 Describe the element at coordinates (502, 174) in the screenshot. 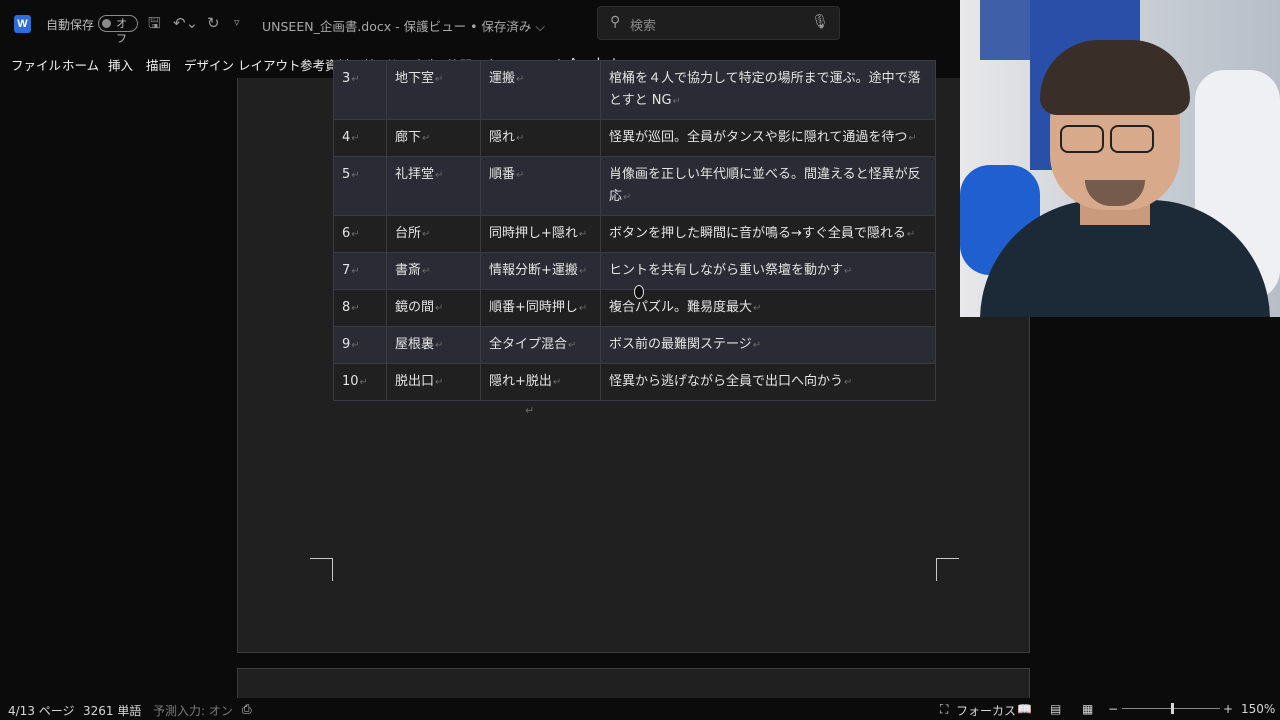

I see `row-type-text: 順番` at that location.